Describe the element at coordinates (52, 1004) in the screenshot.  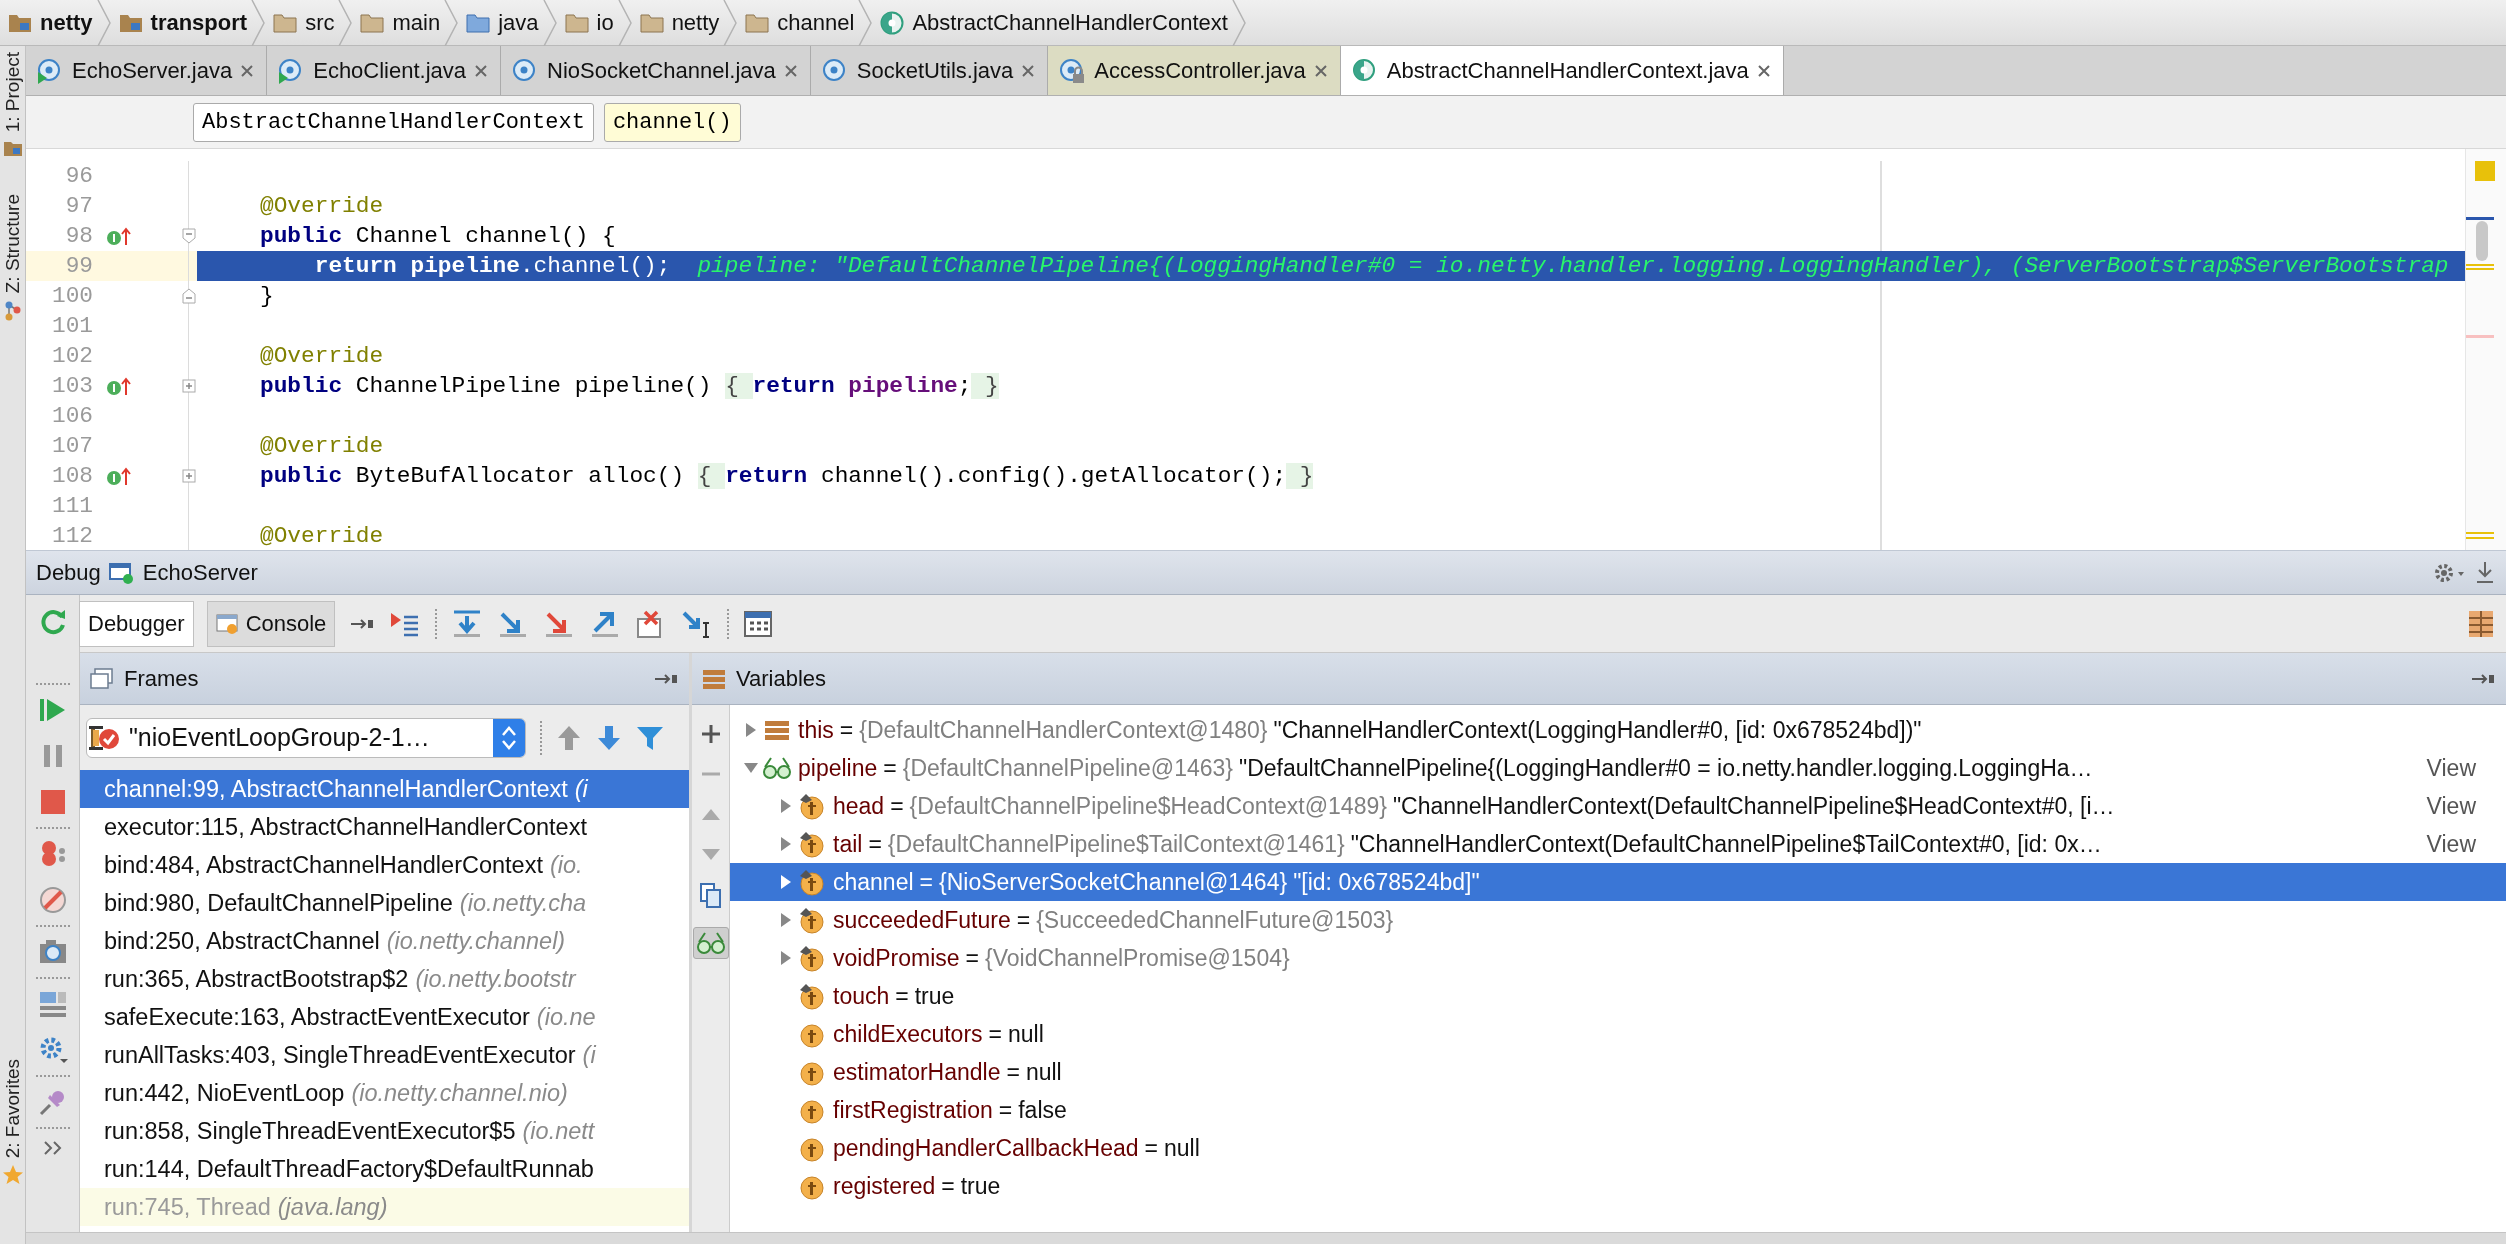
I see `layout-icon` at that location.